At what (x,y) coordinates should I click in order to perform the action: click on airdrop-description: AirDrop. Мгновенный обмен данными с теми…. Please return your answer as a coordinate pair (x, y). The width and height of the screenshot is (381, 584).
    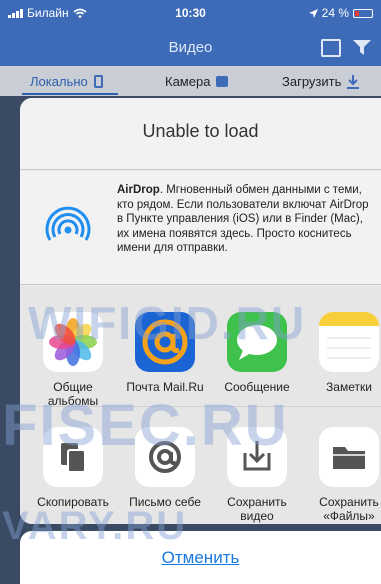
    Looking at the image, I should click on (247, 219).